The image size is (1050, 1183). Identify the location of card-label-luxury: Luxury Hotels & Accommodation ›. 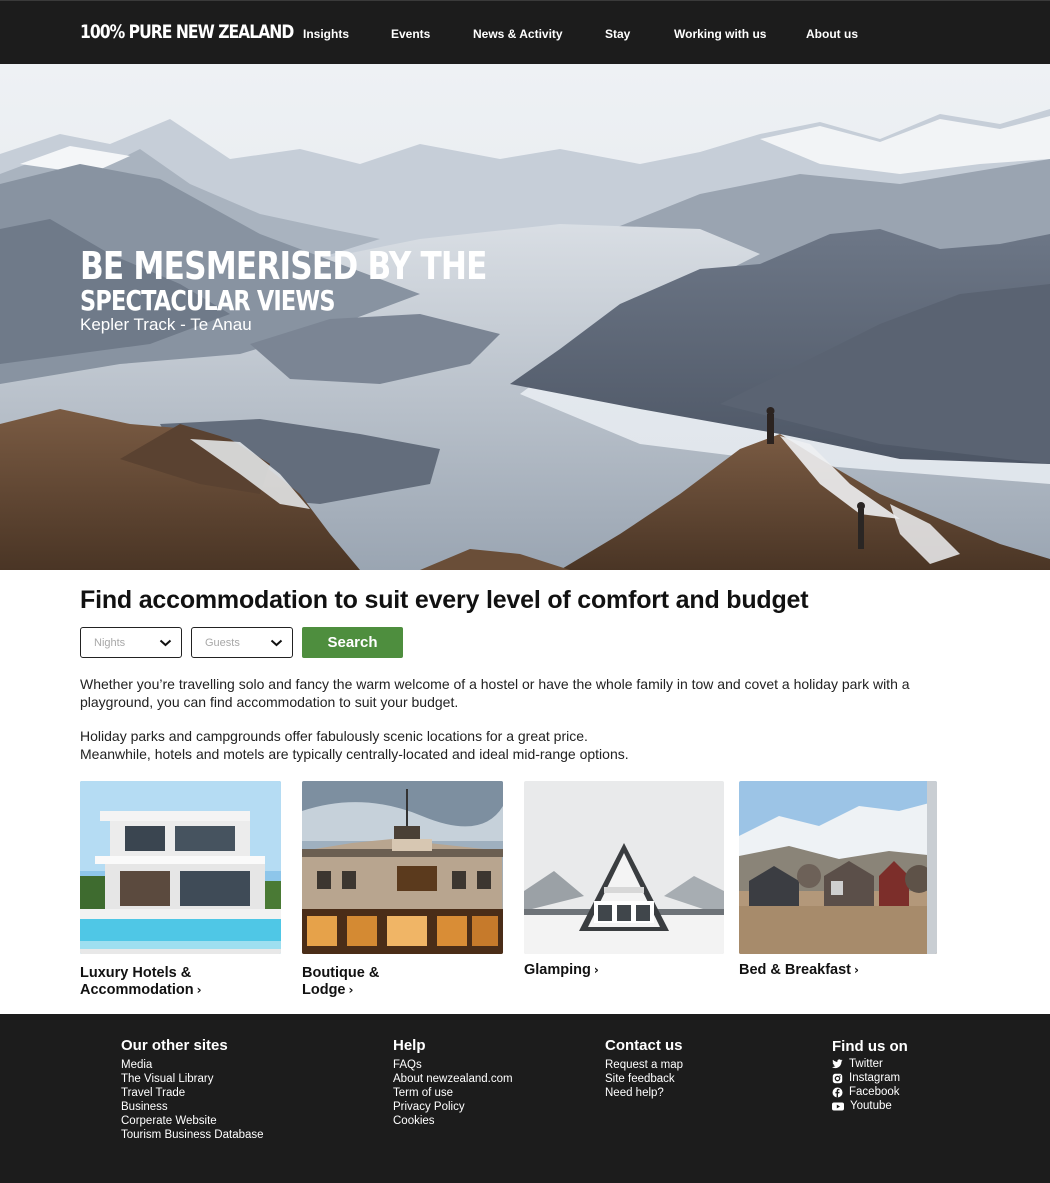
(141, 982).